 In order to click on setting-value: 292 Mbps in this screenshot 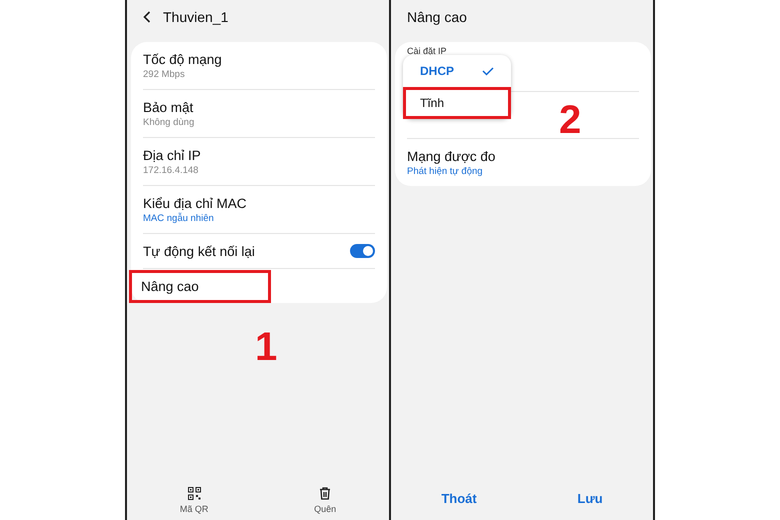, I will do `click(164, 74)`.